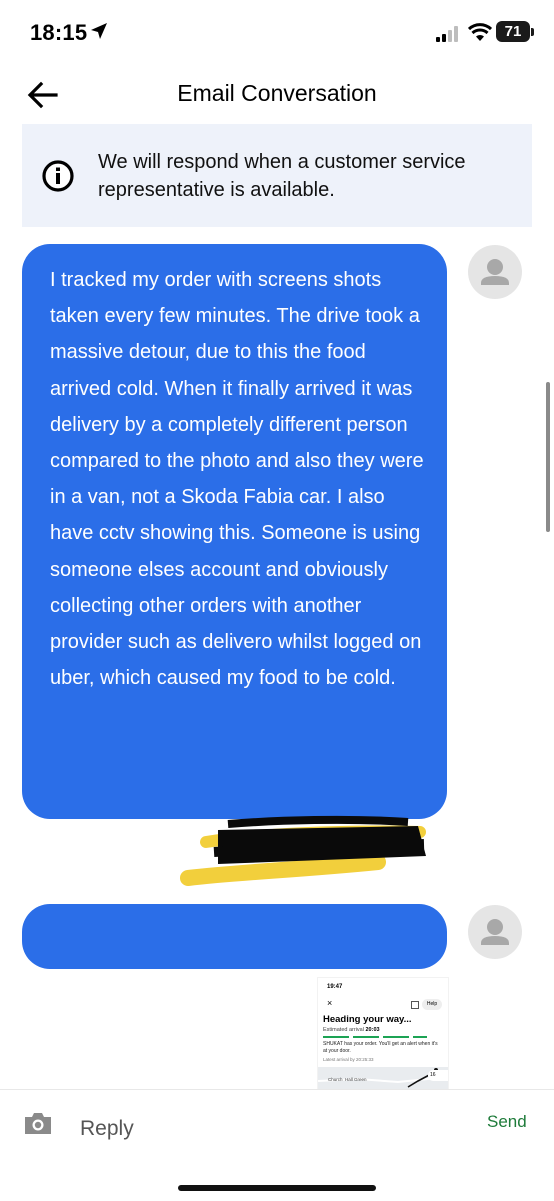 The width and height of the screenshot is (554, 1201). I want to click on header: Email Conversation, so click(277, 93).